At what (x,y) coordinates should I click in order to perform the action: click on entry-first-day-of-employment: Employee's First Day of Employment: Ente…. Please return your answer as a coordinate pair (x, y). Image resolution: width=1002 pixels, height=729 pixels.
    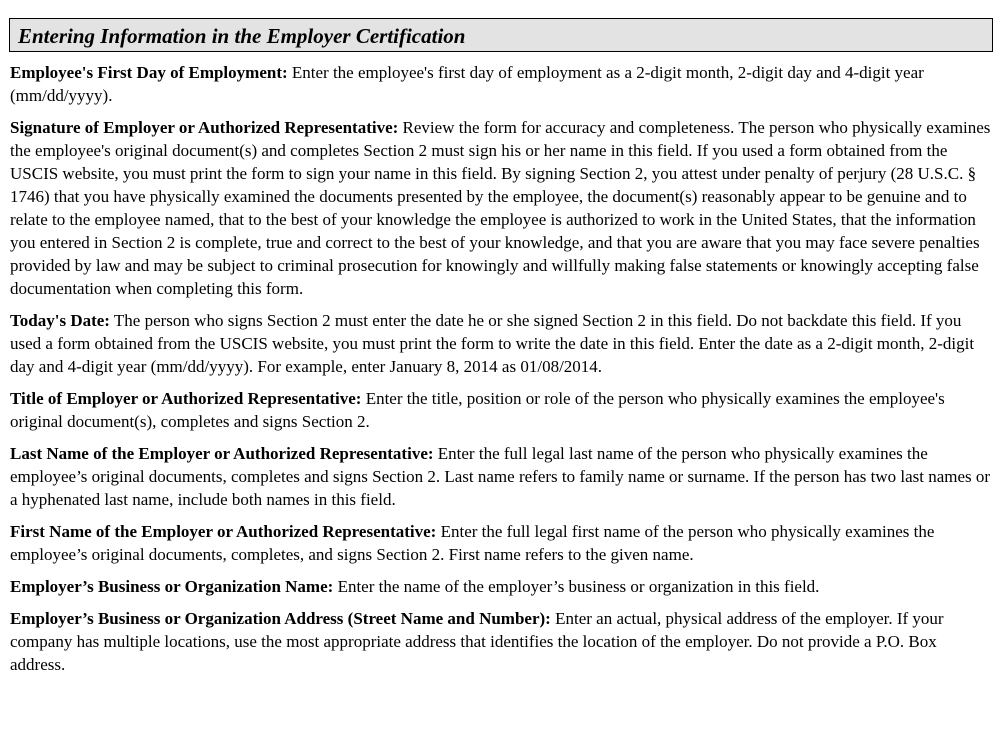
    Looking at the image, I should click on (502, 84).